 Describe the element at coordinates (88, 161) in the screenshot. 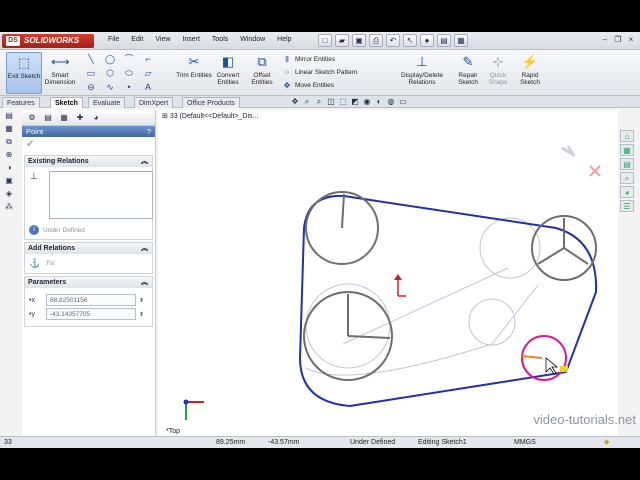

I see `existing-relations-header: Existing Relations ︽` at that location.